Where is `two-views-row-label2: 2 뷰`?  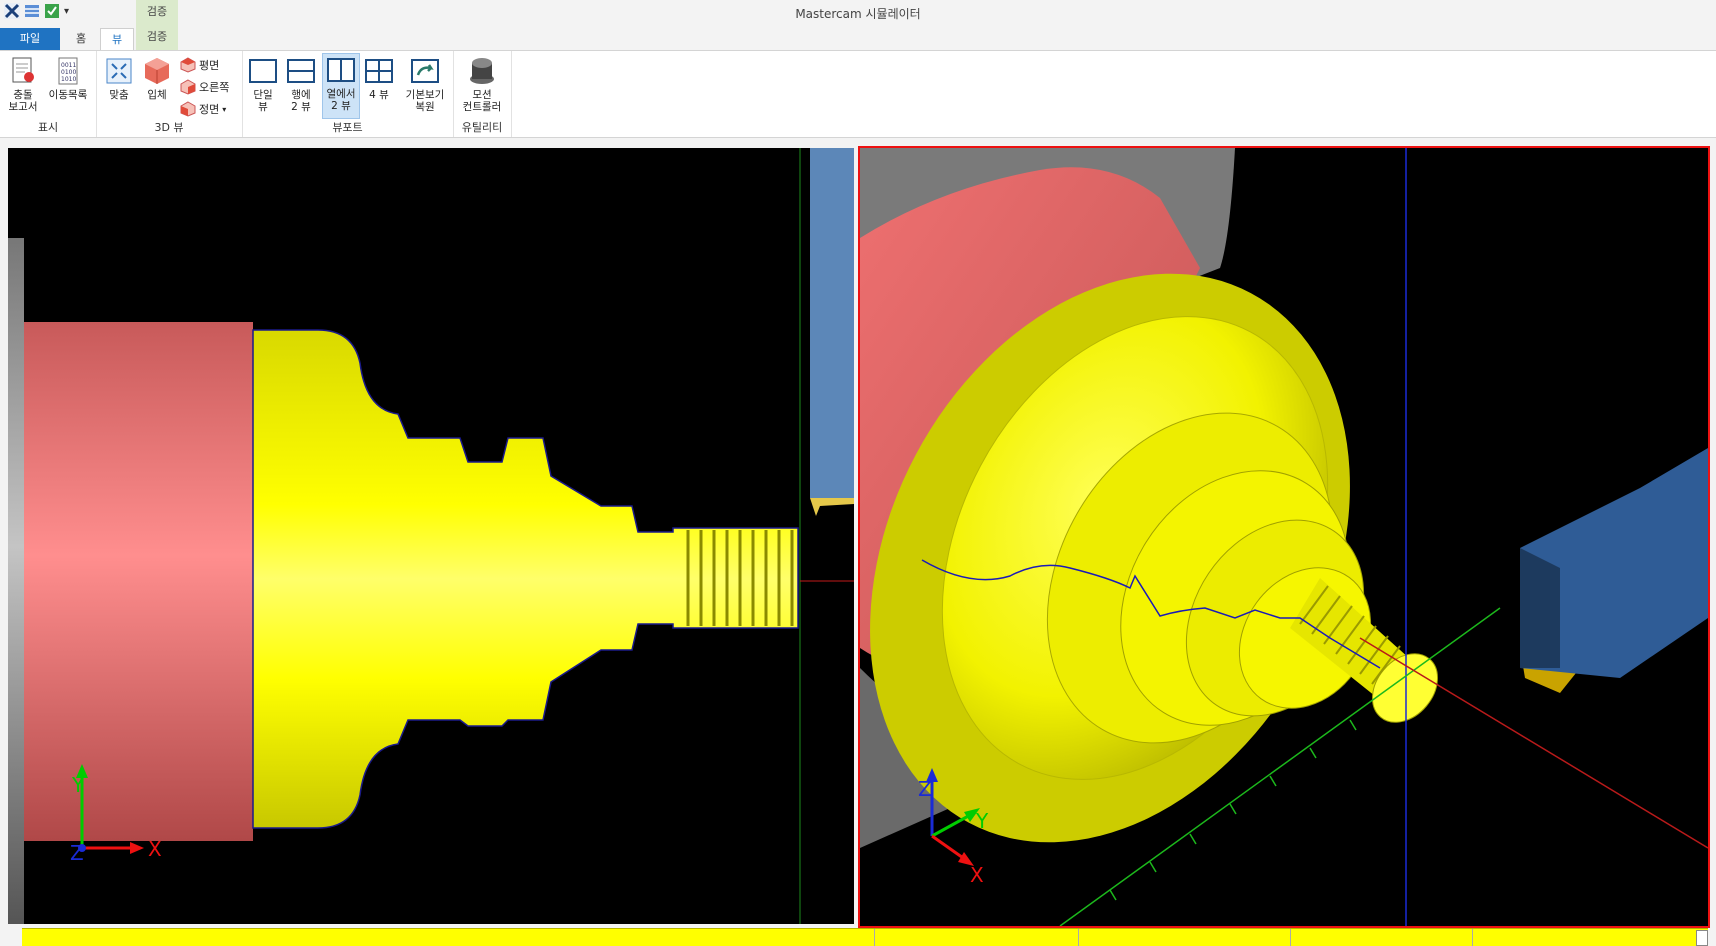 two-views-row-label2: 2 뷰 is located at coordinates (301, 107).